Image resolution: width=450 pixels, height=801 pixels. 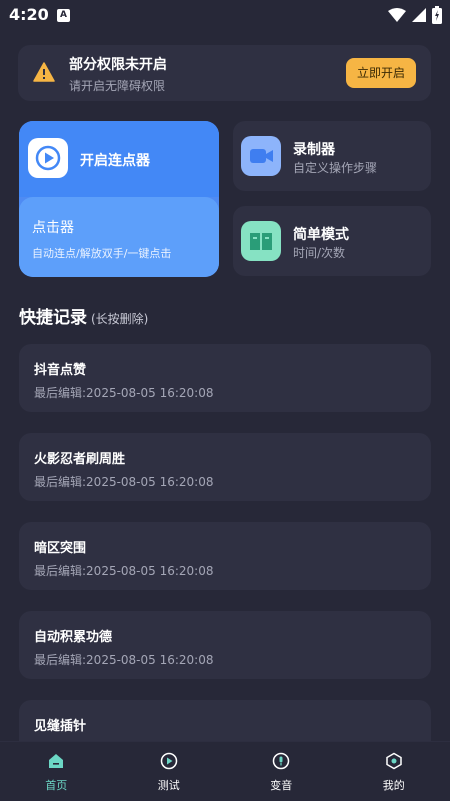 I want to click on record-name: 见缝插针, so click(x=60, y=724).